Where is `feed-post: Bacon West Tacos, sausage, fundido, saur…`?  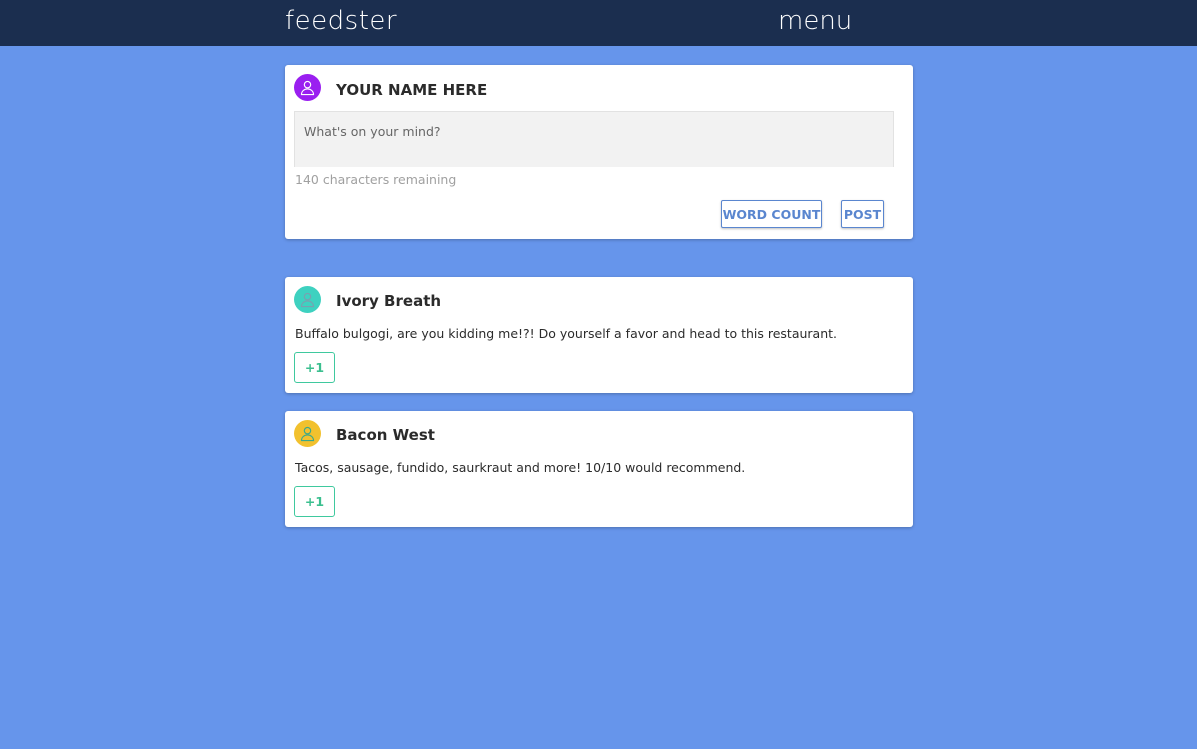
feed-post: Bacon West Tacos, sausage, fundido, saur… is located at coordinates (599, 469).